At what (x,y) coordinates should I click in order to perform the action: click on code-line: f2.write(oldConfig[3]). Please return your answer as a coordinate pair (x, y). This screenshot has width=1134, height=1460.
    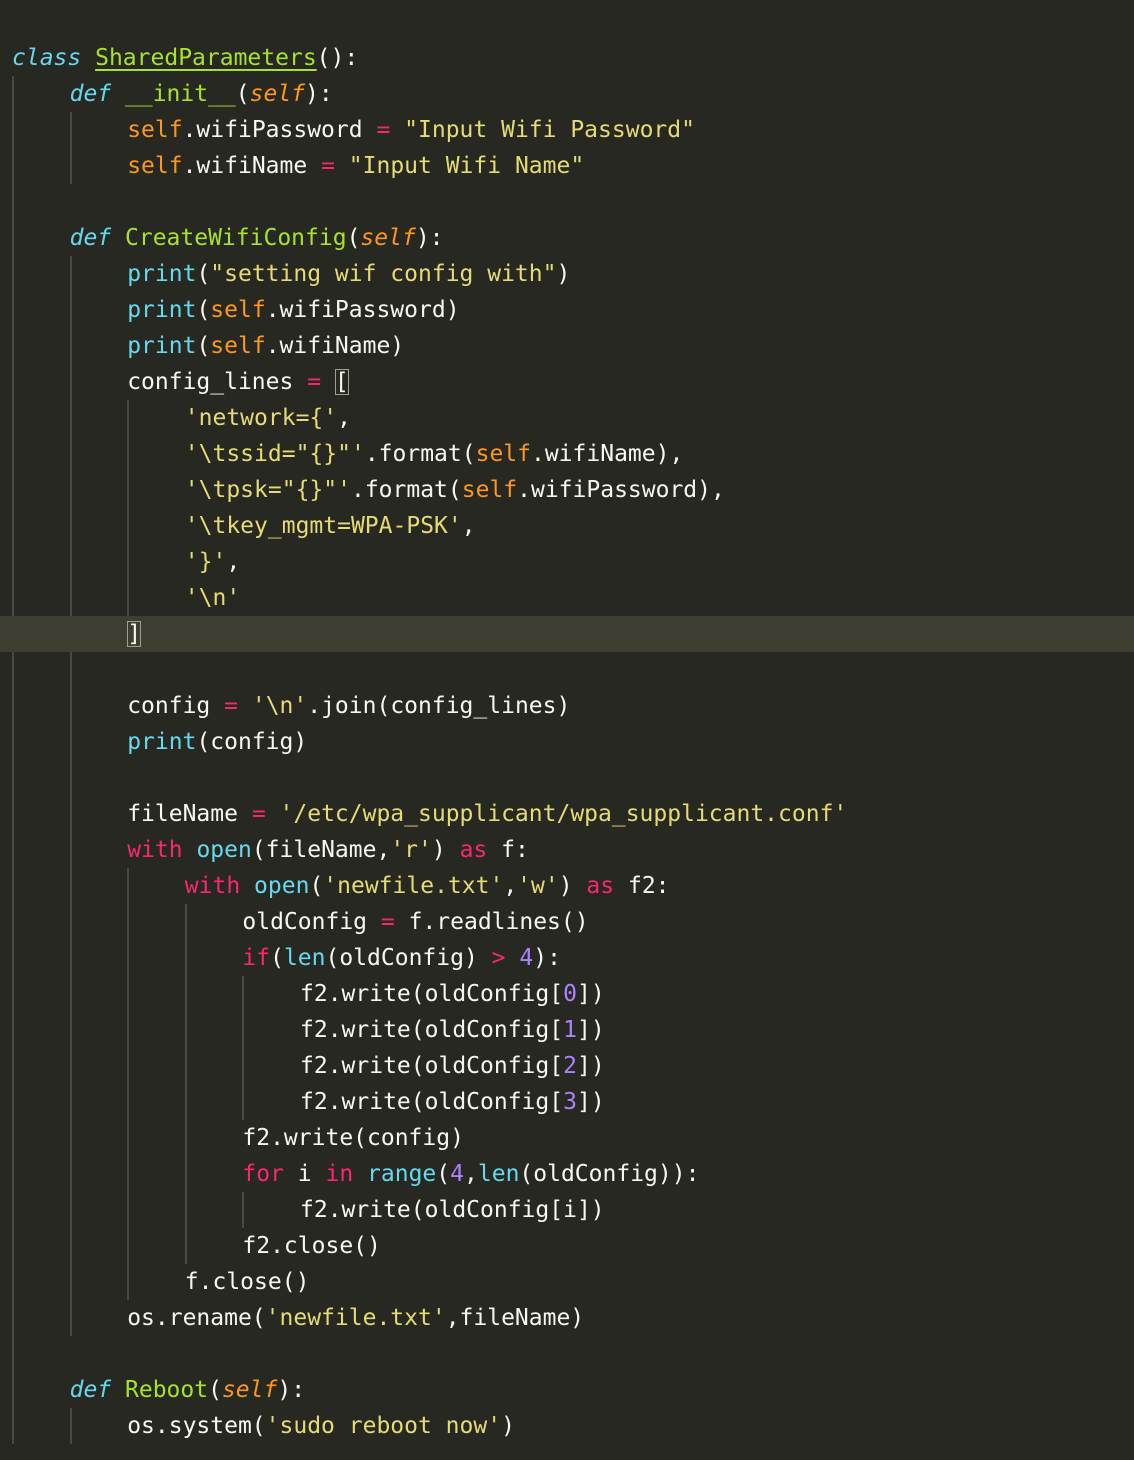
    Looking at the image, I should click on (567, 1102).